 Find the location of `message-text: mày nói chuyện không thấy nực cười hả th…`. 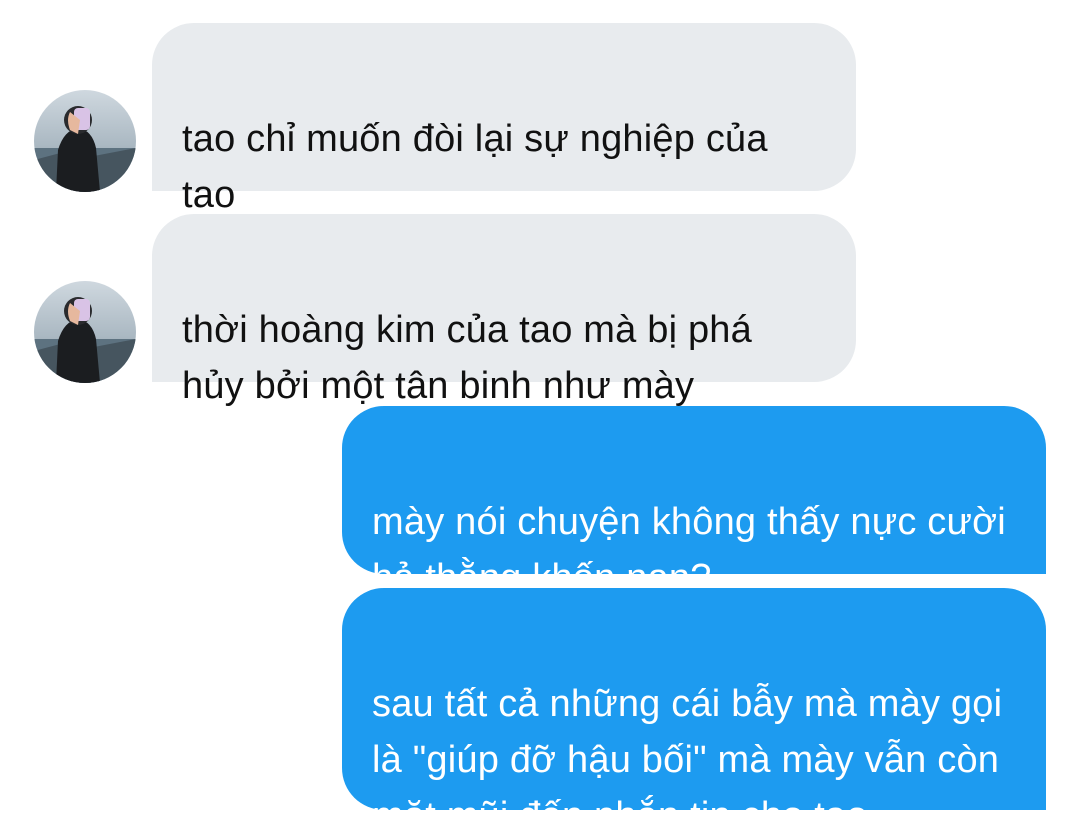

message-text: mày nói chuyện không thấy nực cười hả th… is located at coordinates (689, 550).